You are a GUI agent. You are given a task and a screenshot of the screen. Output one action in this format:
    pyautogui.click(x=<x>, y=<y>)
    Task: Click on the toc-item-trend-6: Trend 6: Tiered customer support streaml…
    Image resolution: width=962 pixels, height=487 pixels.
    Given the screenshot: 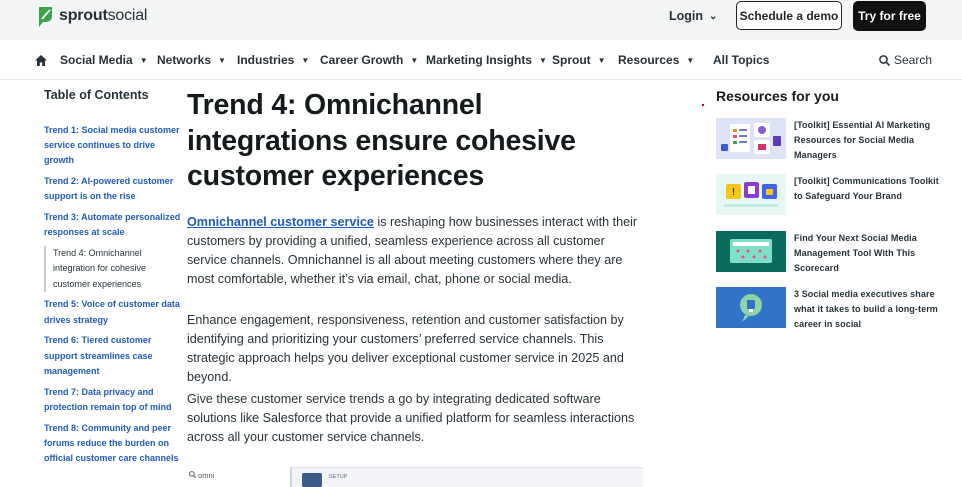 What is the action you would take?
    pyautogui.click(x=114, y=356)
    